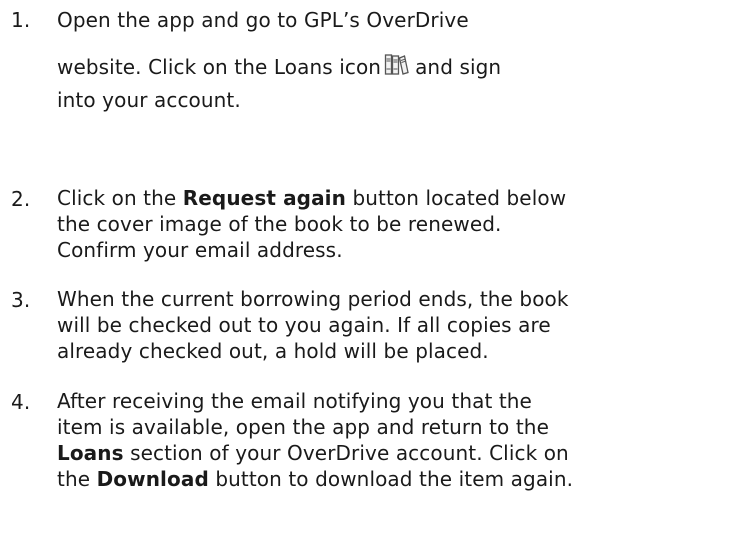 The width and height of the screenshot is (739, 540). What do you see at coordinates (200, 250) in the screenshot?
I see `step-line: Confirm your email address.` at bounding box center [200, 250].